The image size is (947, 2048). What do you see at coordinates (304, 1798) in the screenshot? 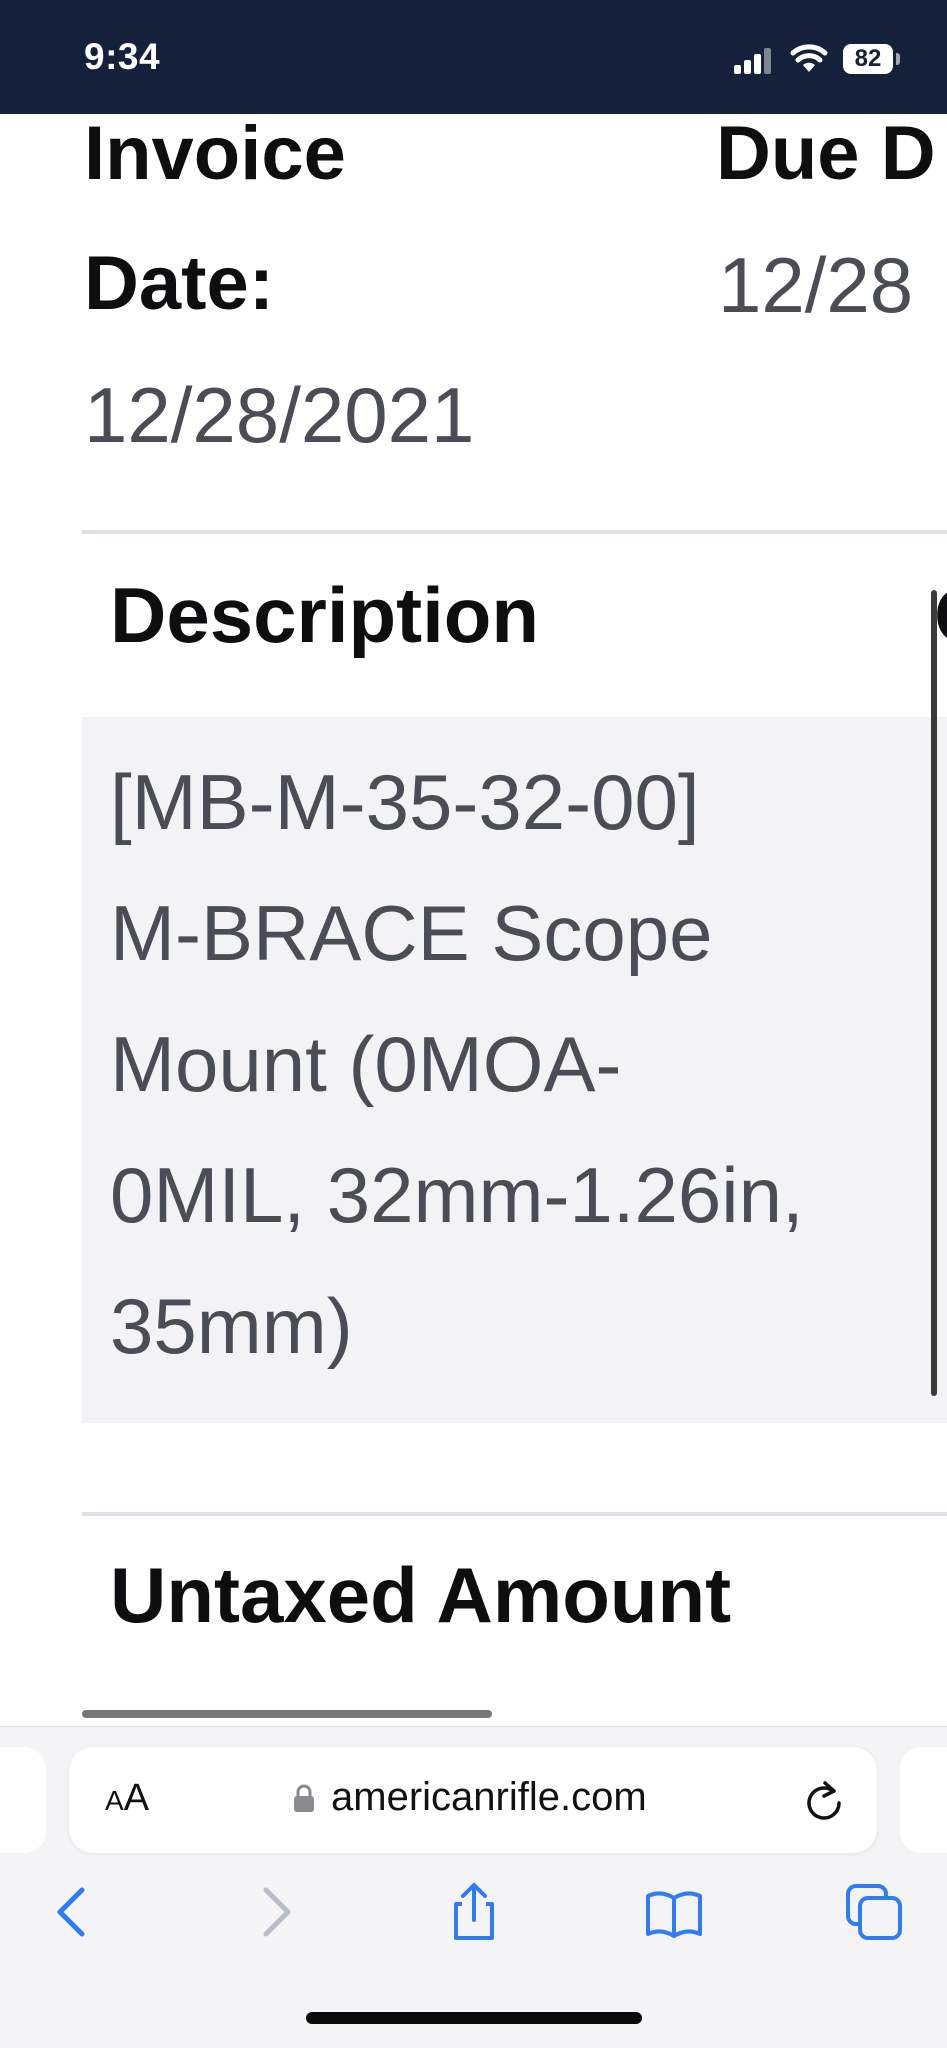
I see `lock-icon` at bounding box center [304, 1798].